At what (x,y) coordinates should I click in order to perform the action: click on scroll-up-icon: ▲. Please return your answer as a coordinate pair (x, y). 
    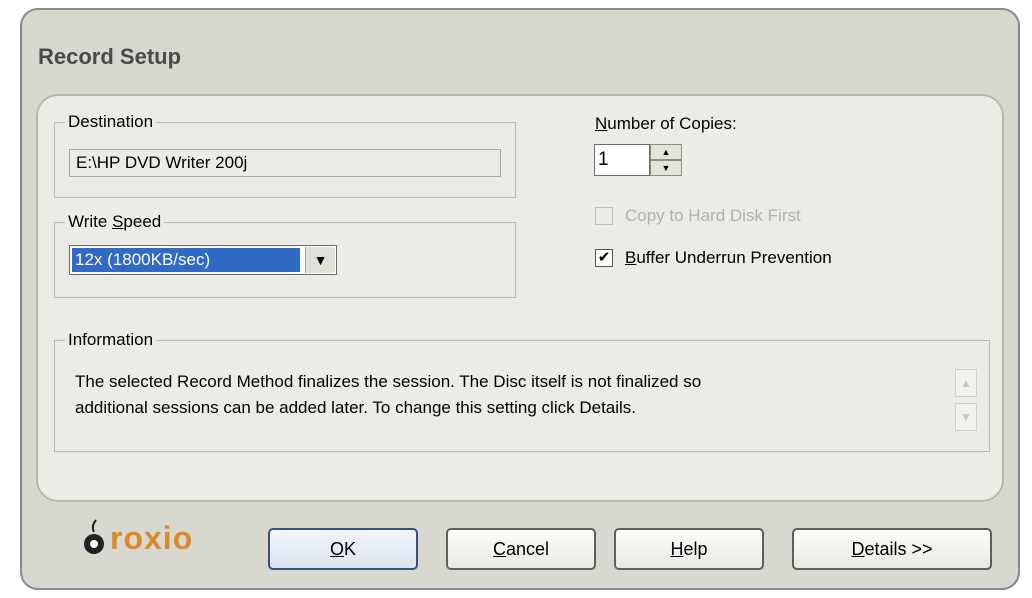
    Looking at the image, I should click on (966, 383).